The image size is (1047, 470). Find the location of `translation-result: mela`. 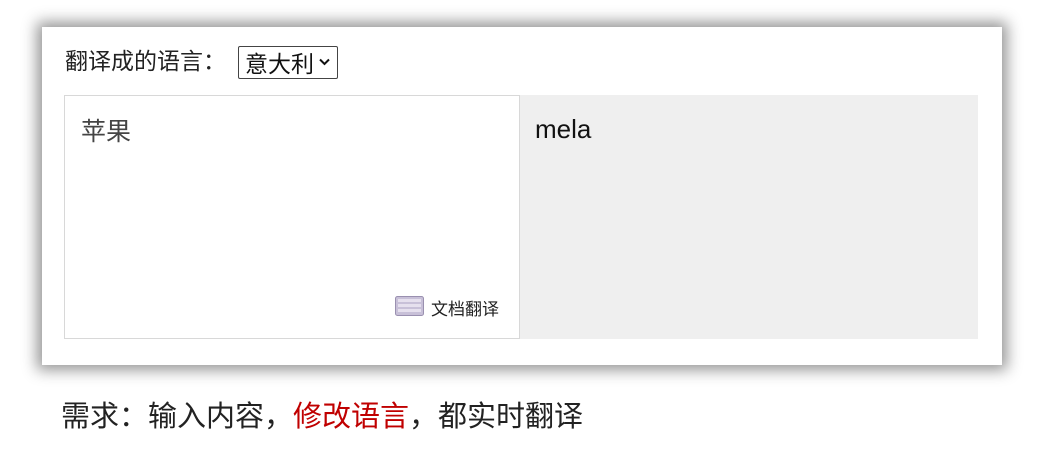

translation-result: mela is located at coordinates (563, 129).